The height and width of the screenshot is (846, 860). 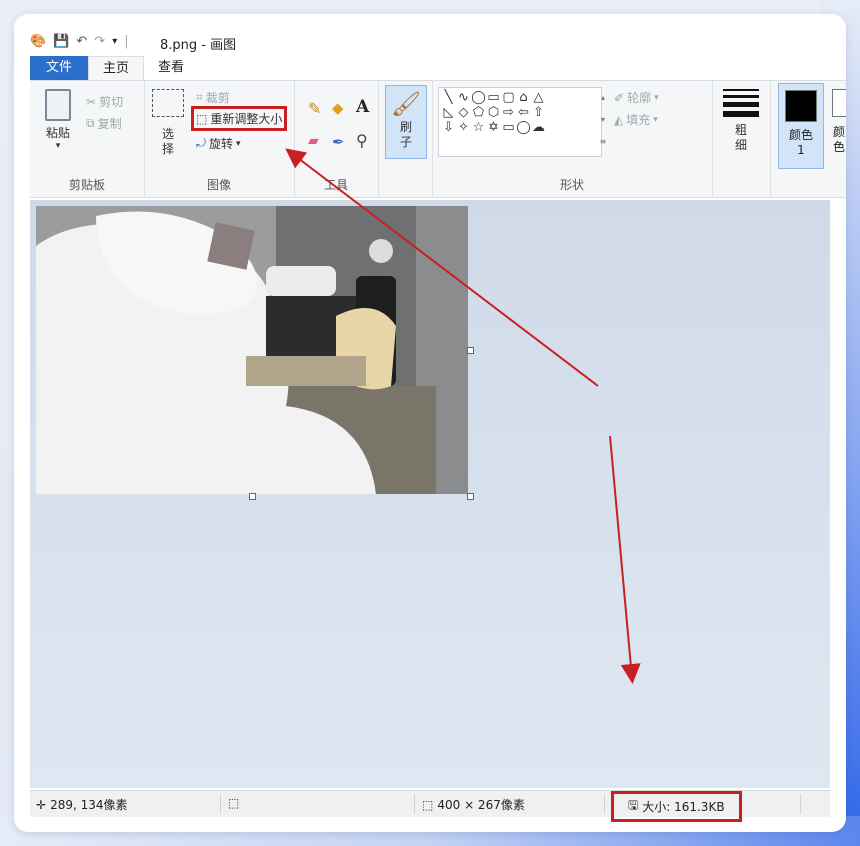 I want to click on filesize-text: 大小: 161.3KB, so click(x=683, y=807).